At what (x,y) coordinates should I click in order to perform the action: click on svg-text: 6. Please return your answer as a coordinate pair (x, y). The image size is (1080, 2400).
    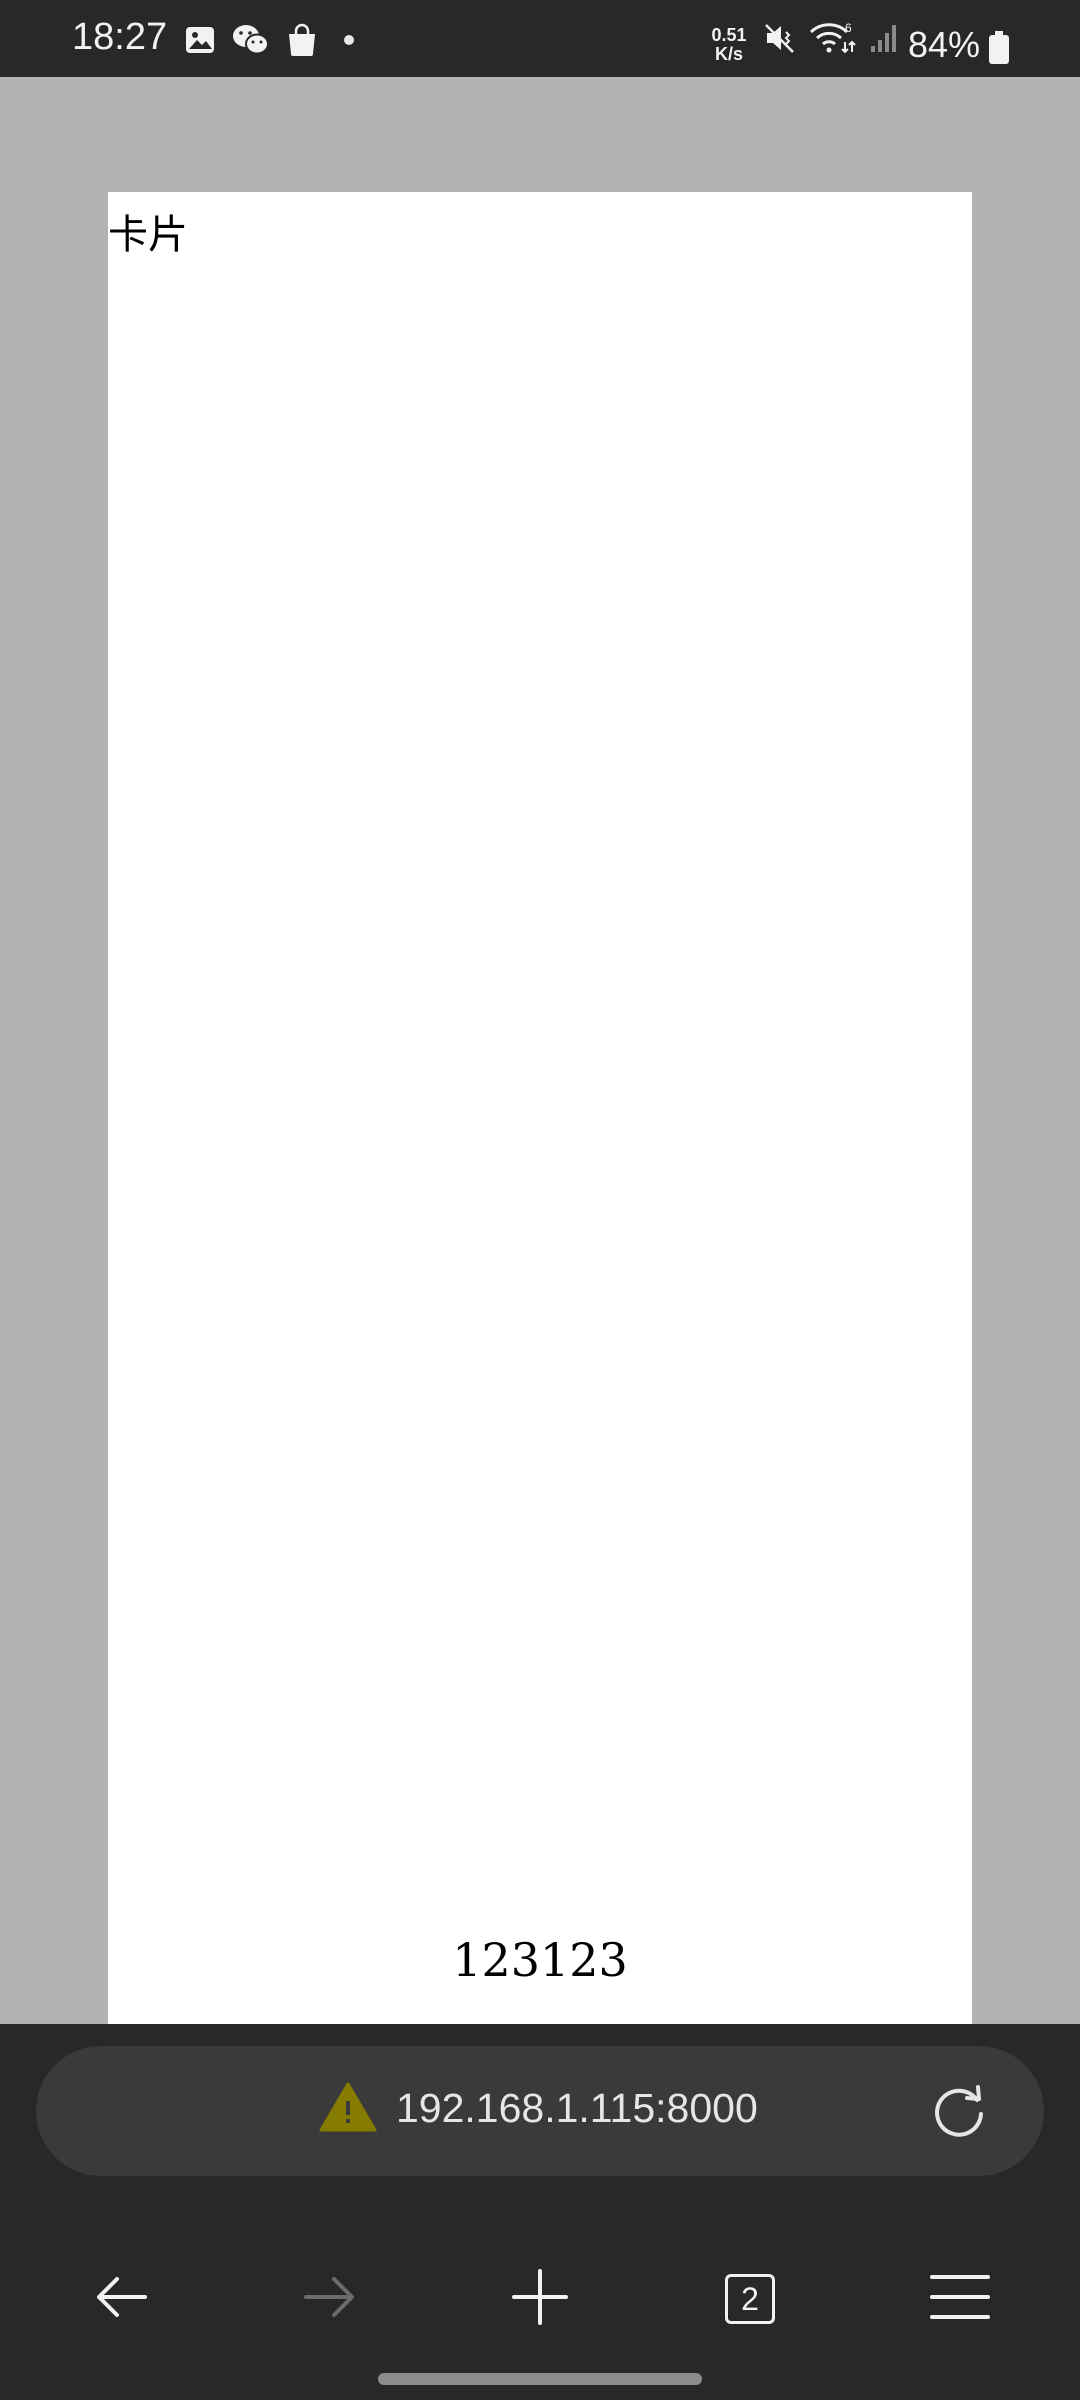
    Looking at the image, I should click on (848, 28).